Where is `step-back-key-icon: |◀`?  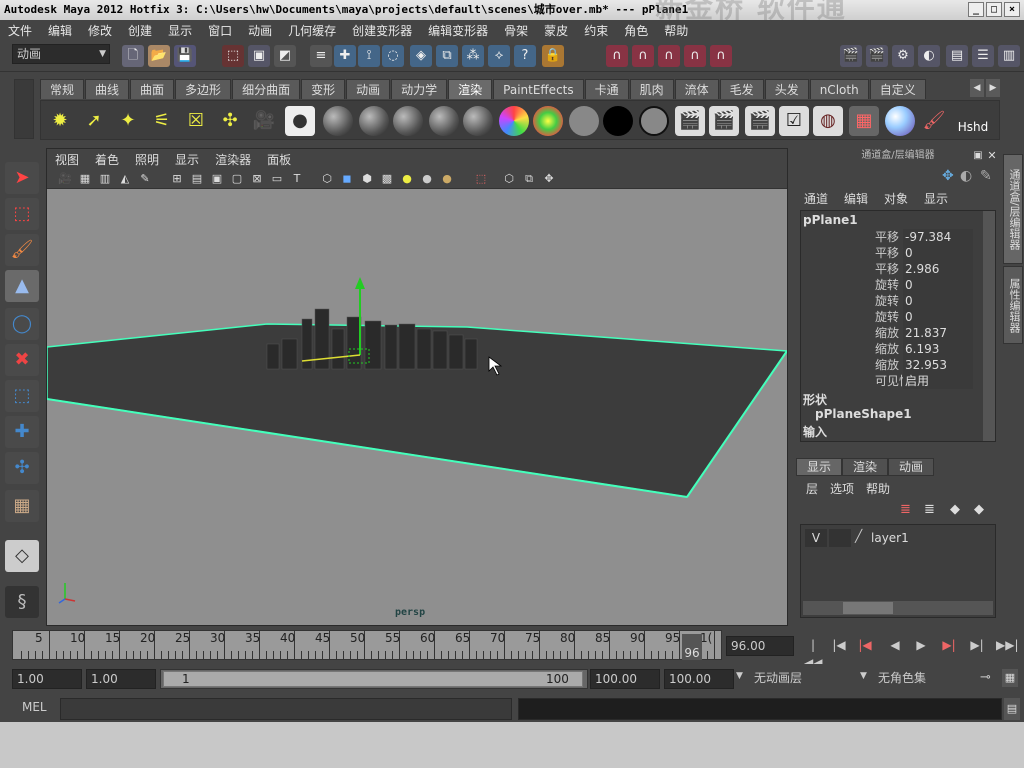
step-back-key-icon: |◀ is located at coordinates (865, 645).